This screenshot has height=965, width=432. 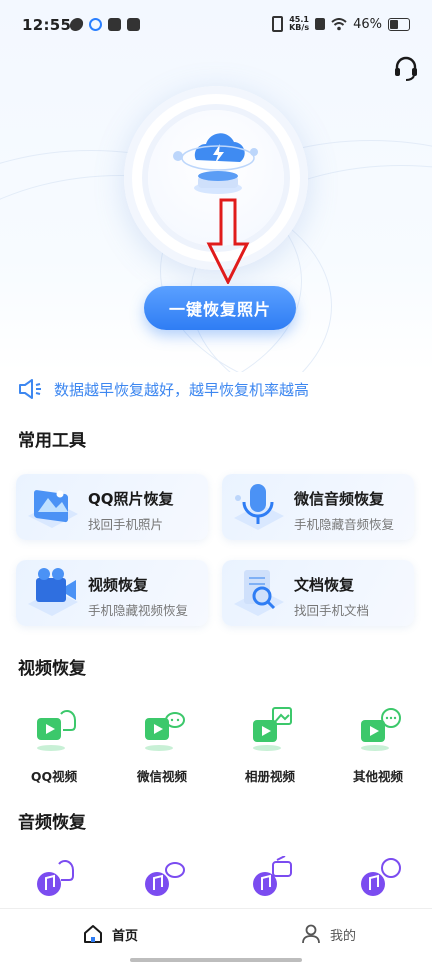 I want to click on tool-card-video: 视频恢复 手机隐藏视频恢复, so click(x=112, y=593).